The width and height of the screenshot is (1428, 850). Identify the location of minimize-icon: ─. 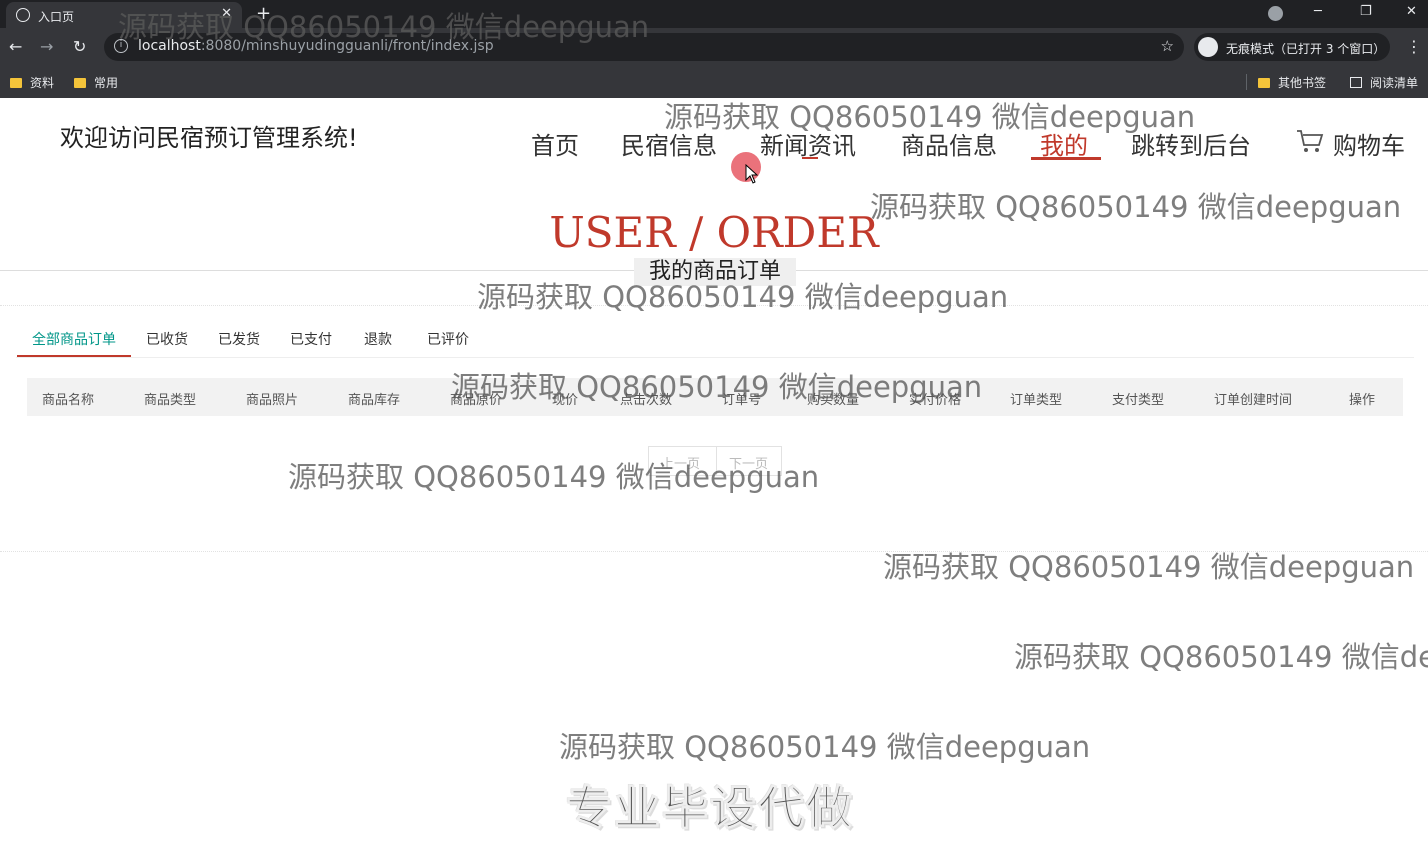
(1318, 11).